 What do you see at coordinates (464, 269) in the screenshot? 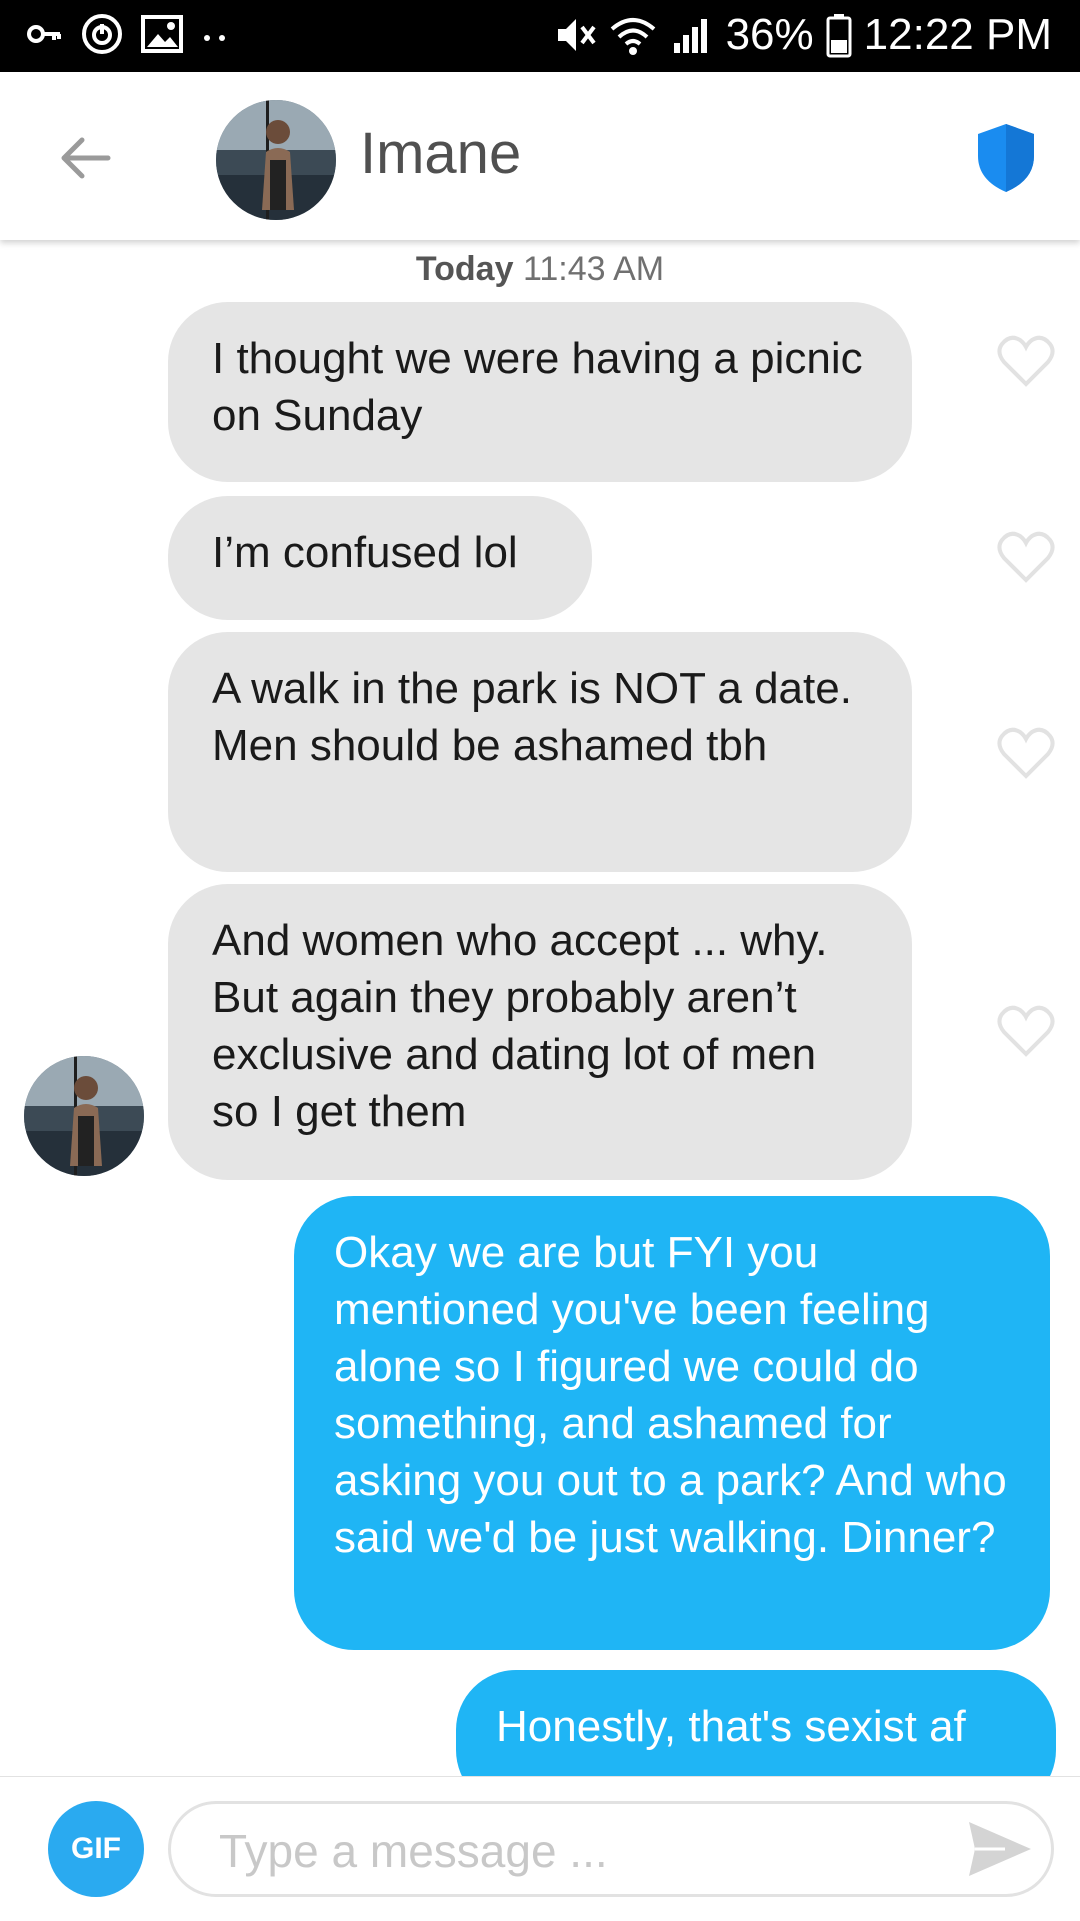
I see `date-day: Today` at bounding box center [464, 269].